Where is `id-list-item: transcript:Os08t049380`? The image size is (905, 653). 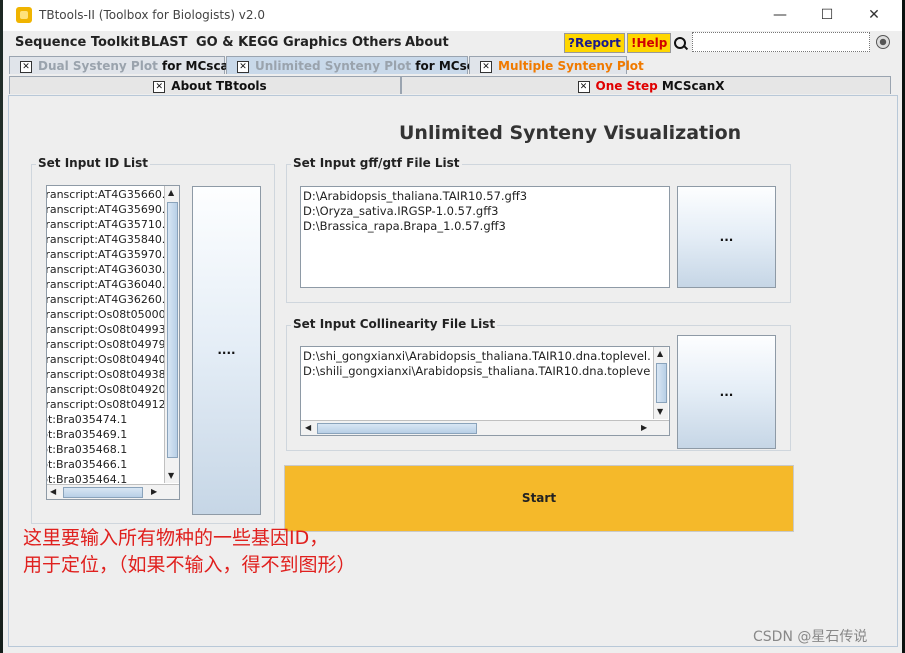 id-list-item: transcript:Os08t049380 is located at coordinates (110, 374).